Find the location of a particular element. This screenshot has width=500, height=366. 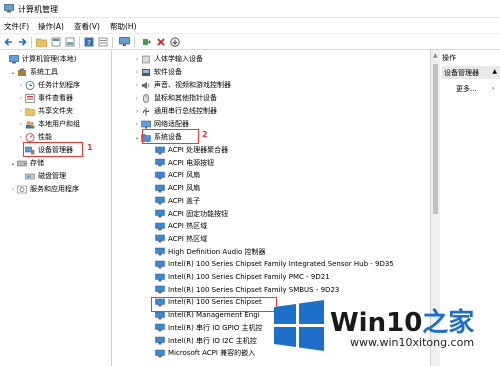

device-category: › 鼠标和其他指针设备 is located at coordinates (175, 98).